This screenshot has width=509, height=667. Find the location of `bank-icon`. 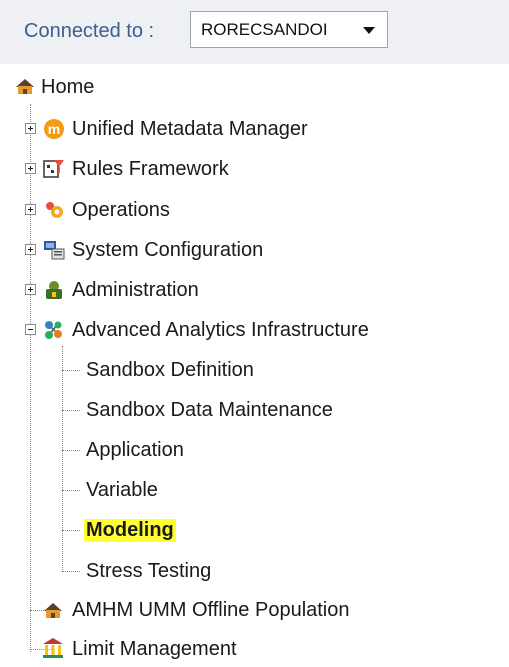

bank-icon is located at coordinates (53, 648).